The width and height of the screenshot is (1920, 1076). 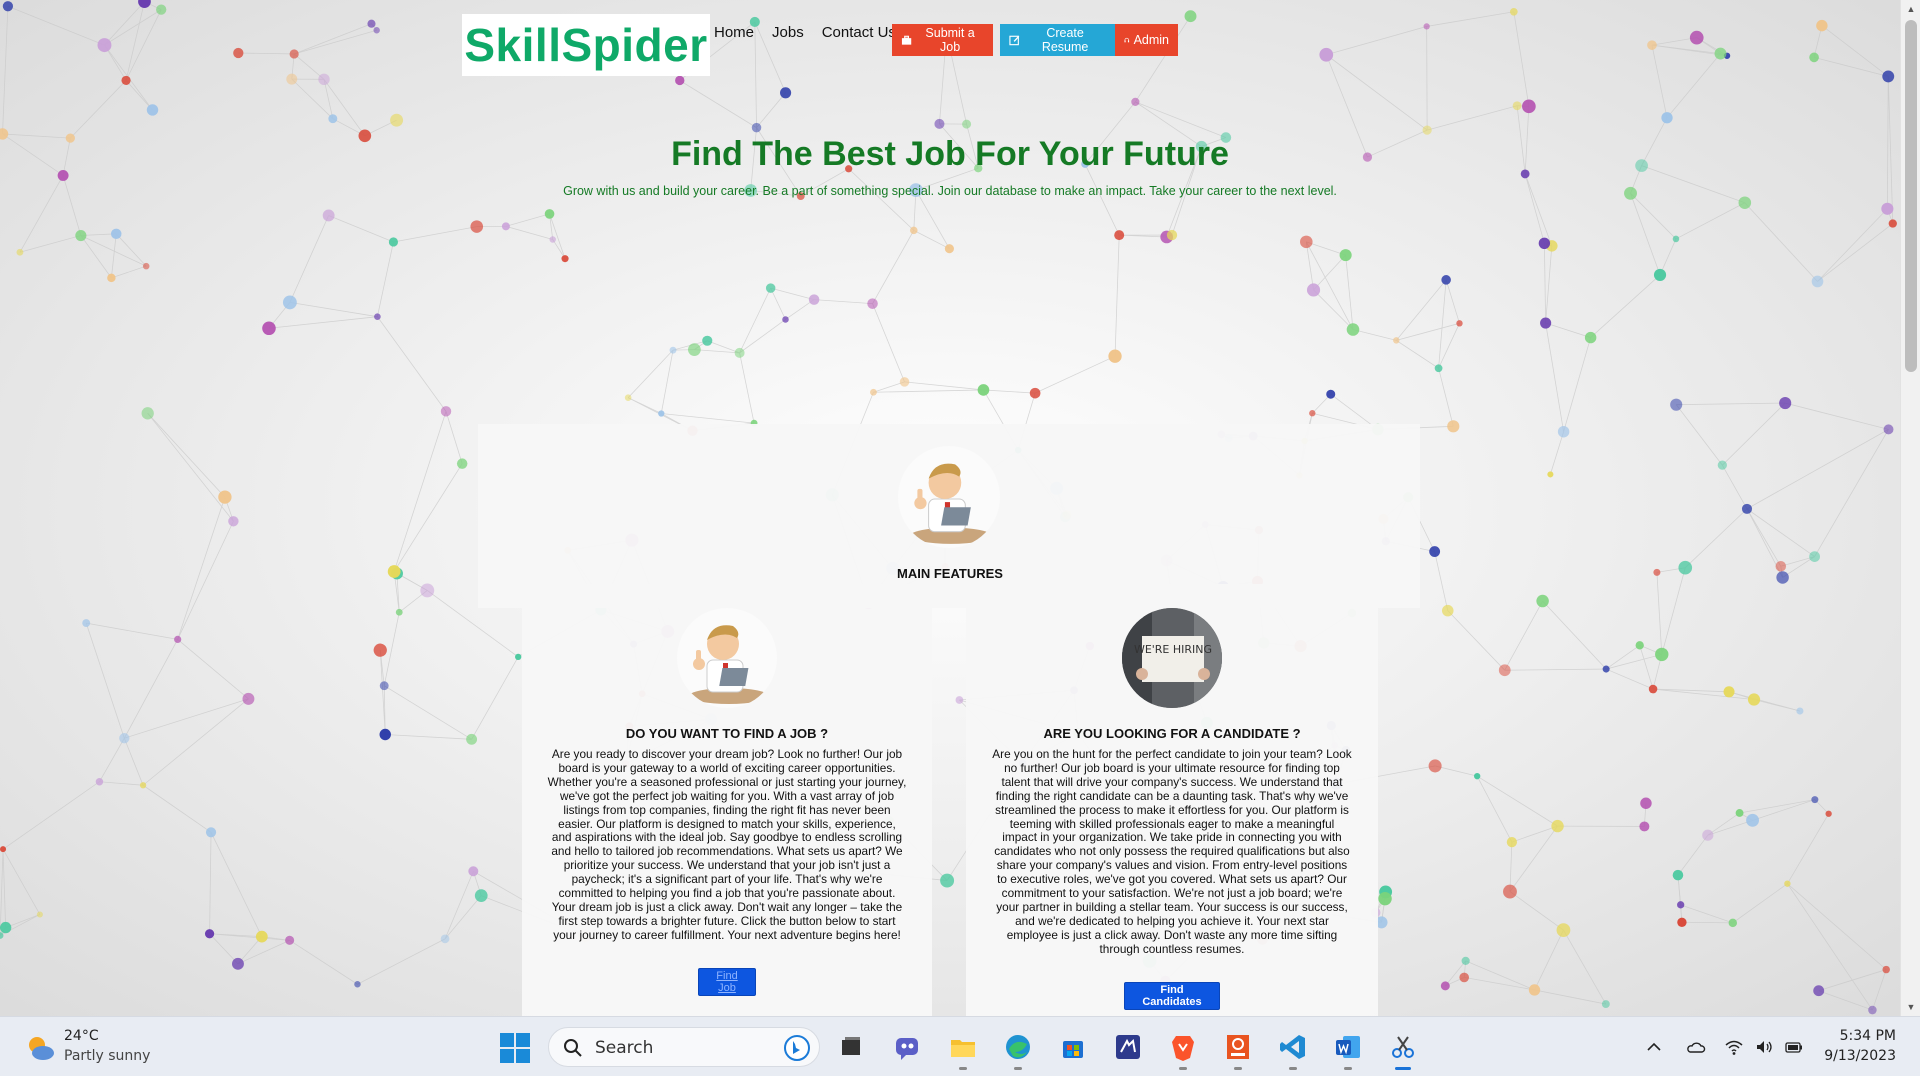 I want to click on word-icon, so click(x=1348, y=1050).